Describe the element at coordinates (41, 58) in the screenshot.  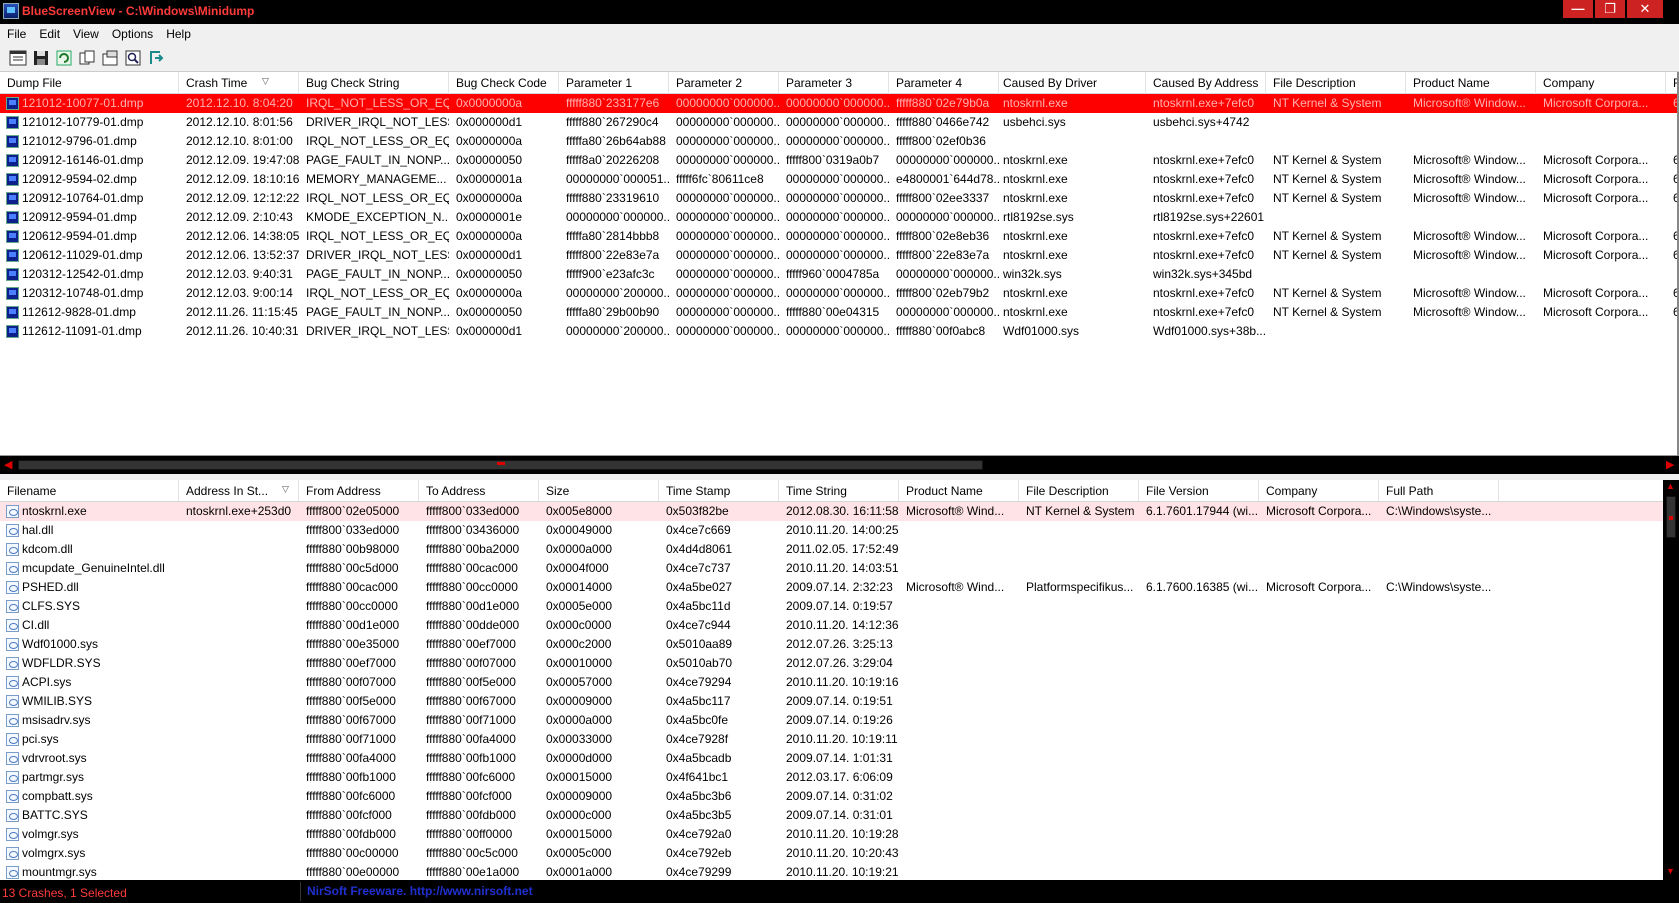
I see `save-icon` at that location.